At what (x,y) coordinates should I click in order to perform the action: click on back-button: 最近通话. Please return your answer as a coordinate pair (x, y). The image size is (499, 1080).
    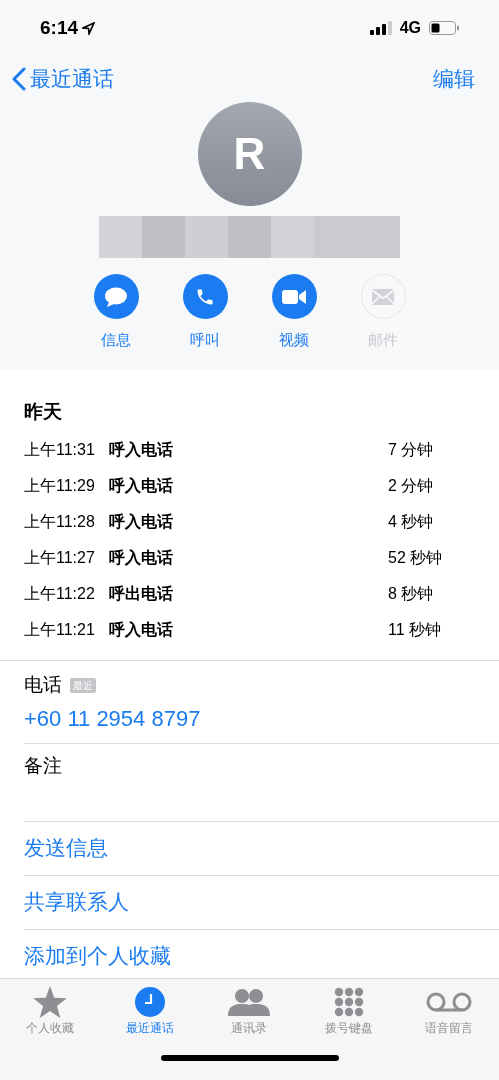
    Looking at the image, I should click on (63, 79).